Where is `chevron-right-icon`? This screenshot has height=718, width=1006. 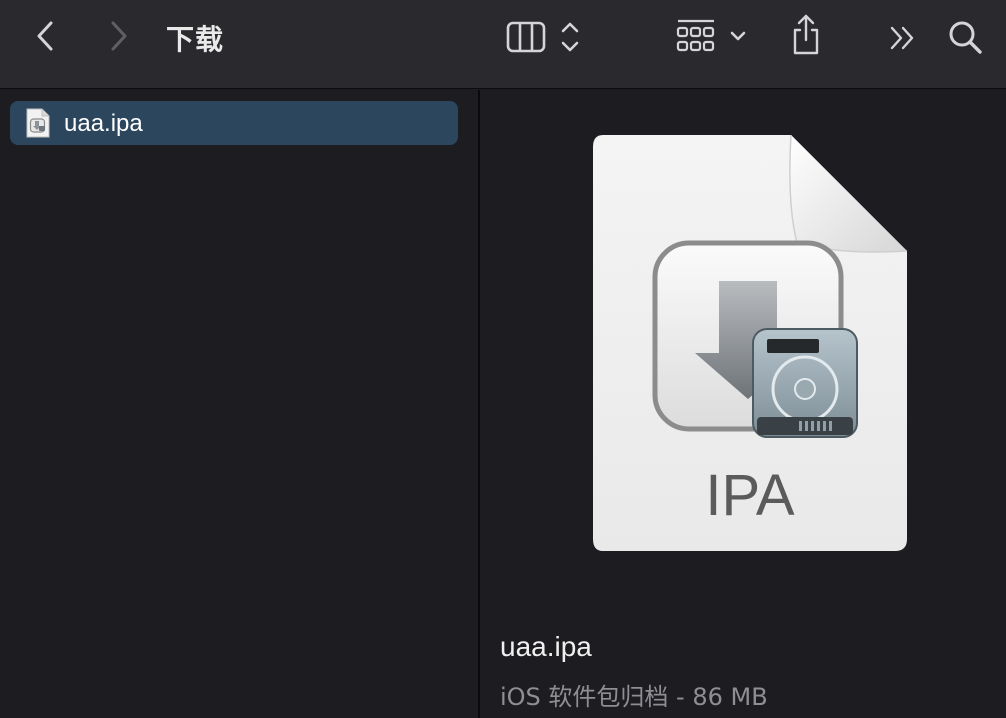 chevron-right-icon is located at coordinates (119, 36).